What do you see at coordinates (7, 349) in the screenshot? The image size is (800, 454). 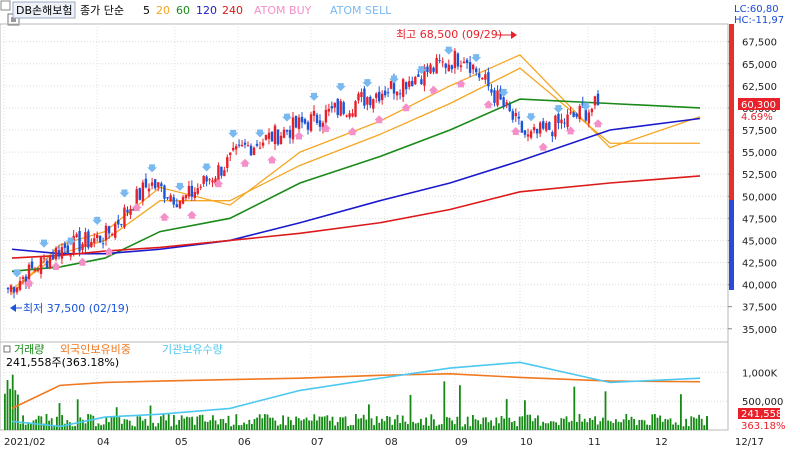 I see `volume-settings-icon` at bounding box center [7, 349].